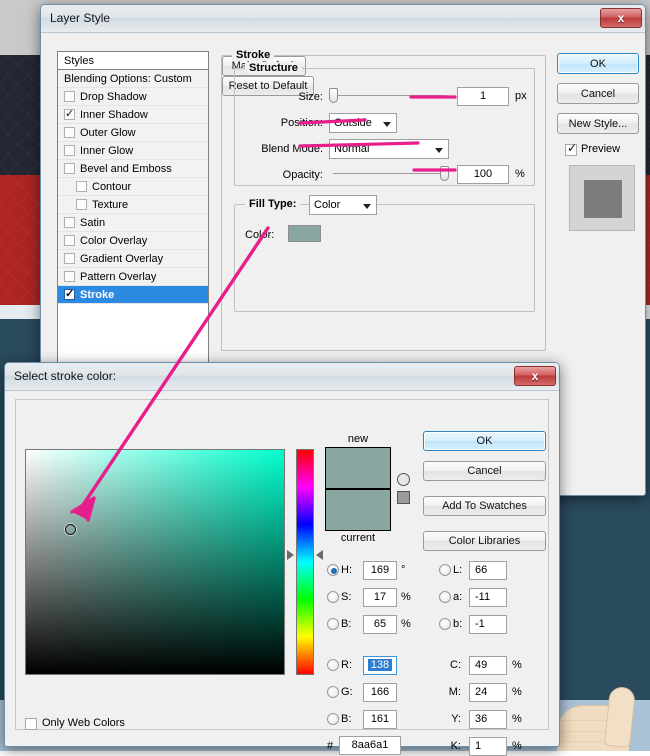  What do you see at coordinates (483, 174) in the screenshot?
I see `opacity-input: 100` at bounding box center [483, 174].